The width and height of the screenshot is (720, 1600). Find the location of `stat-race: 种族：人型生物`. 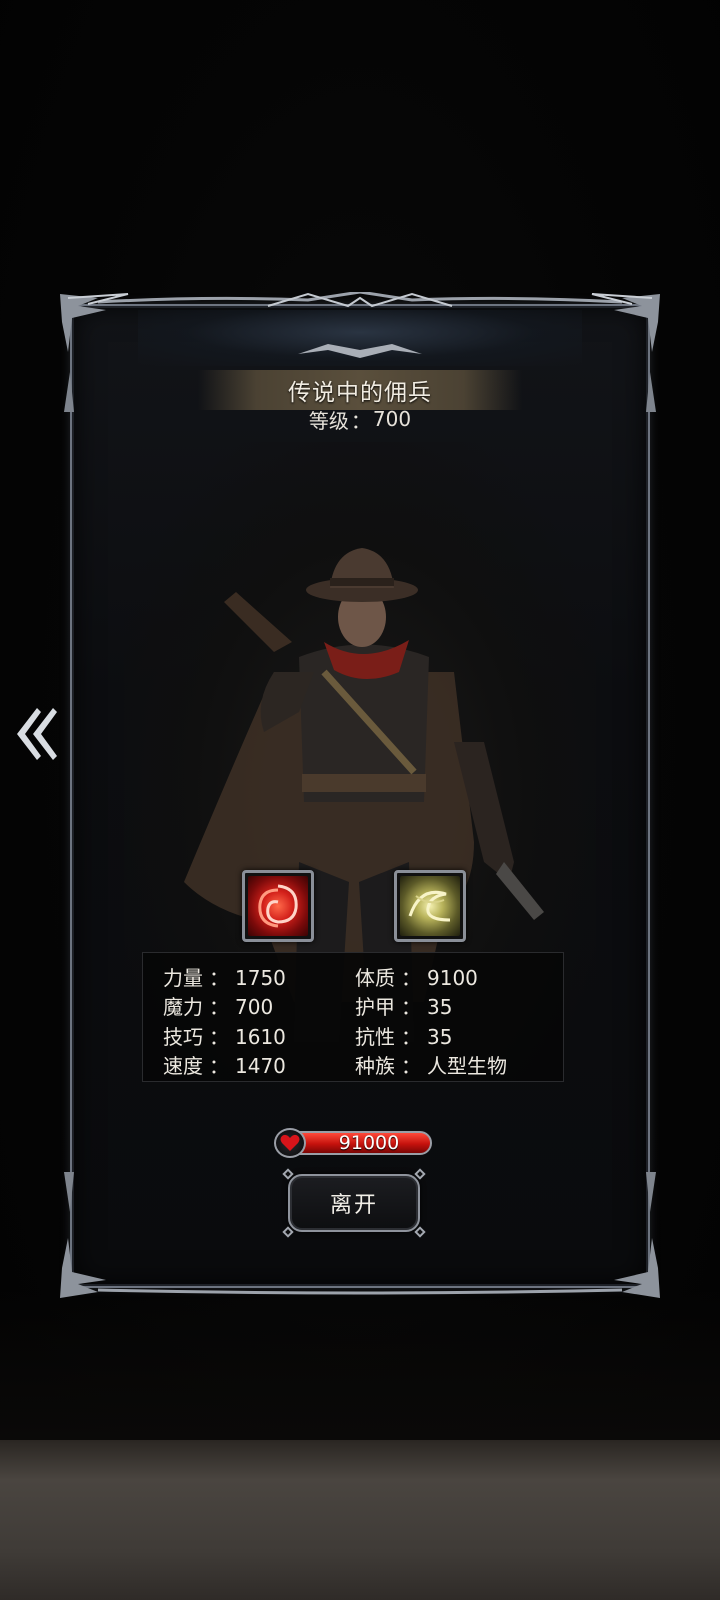

stat-race: 种族：人型生物 is located at coordinates (431, 1065).